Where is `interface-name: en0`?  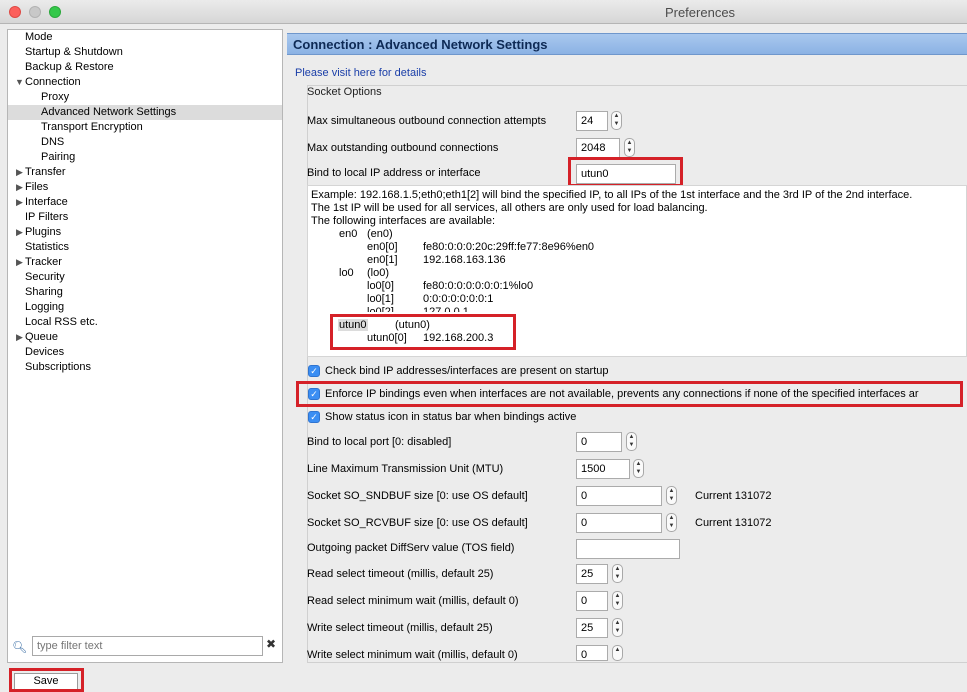
interface-name: en0 is located at coordinates (348, 234).